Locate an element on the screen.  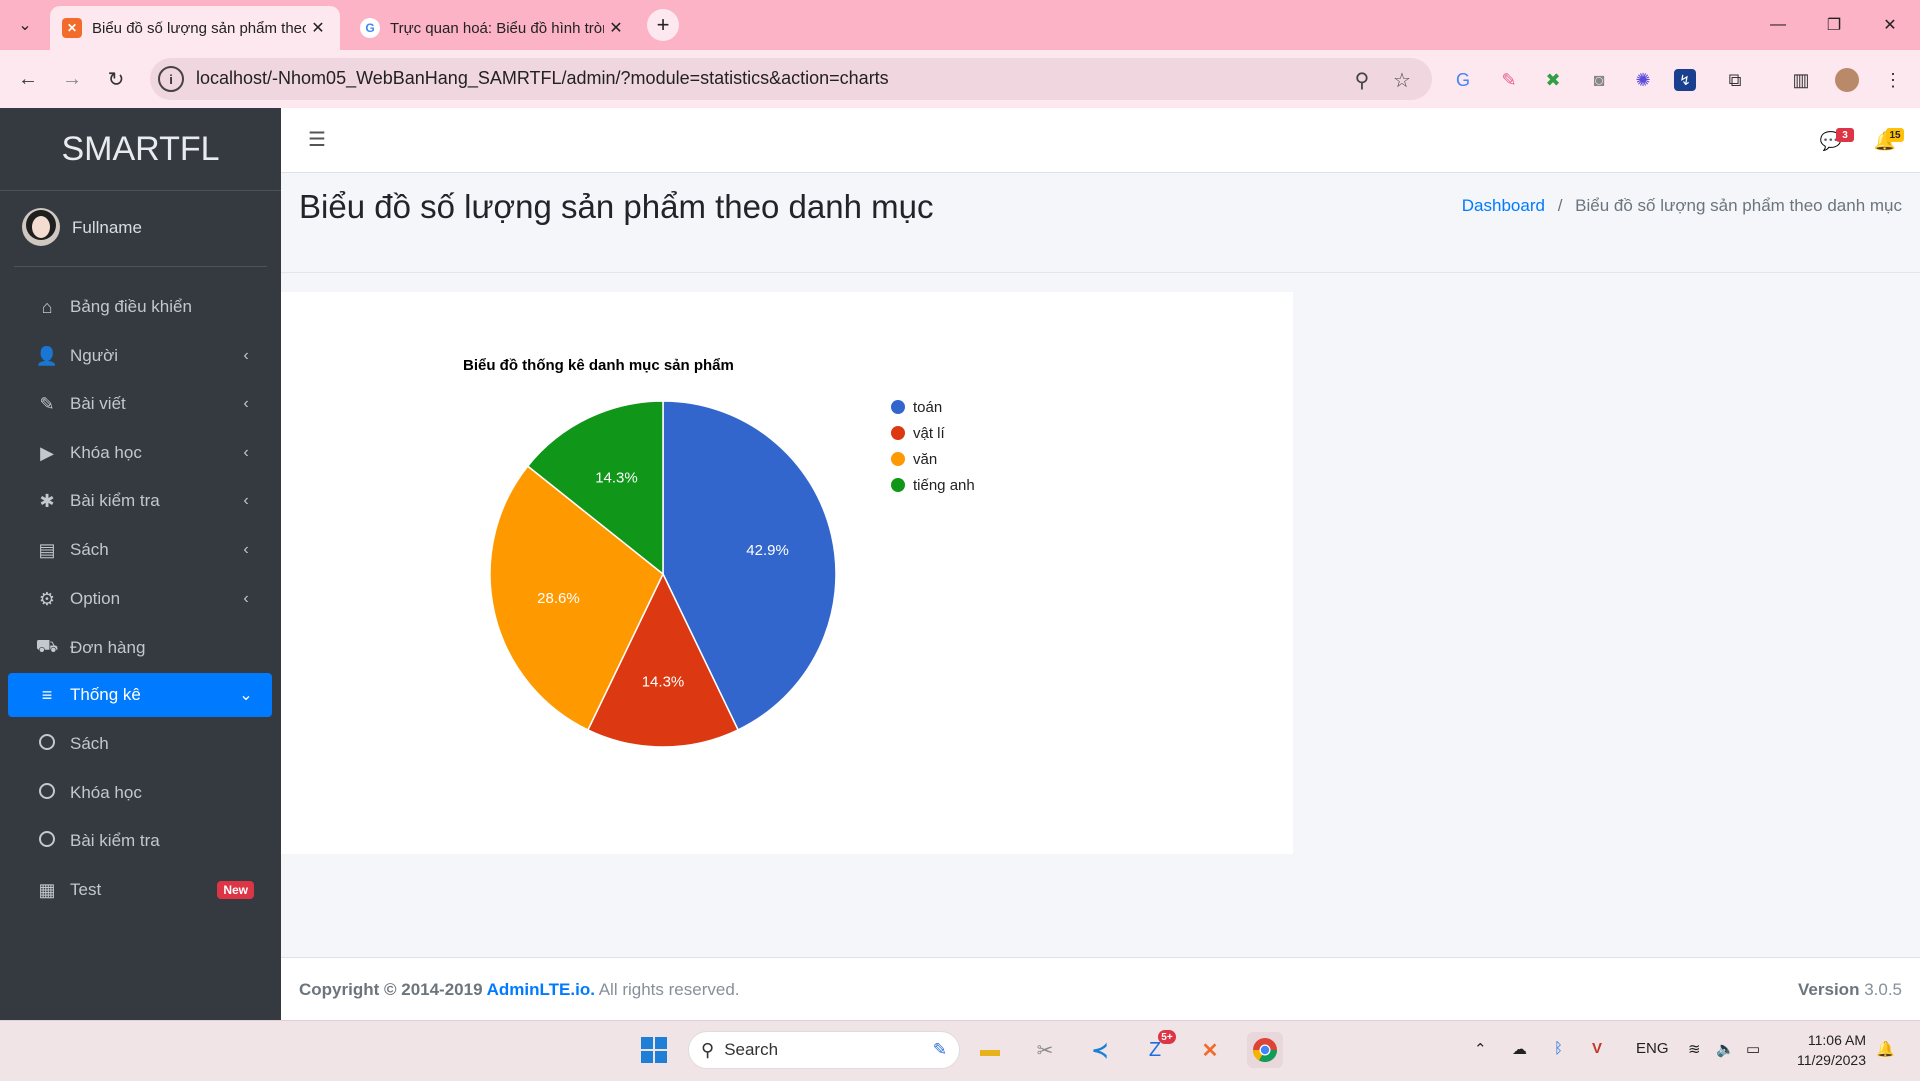
extensions-puzzle-icon: ⧉ is located at coordinates (1735, 80).